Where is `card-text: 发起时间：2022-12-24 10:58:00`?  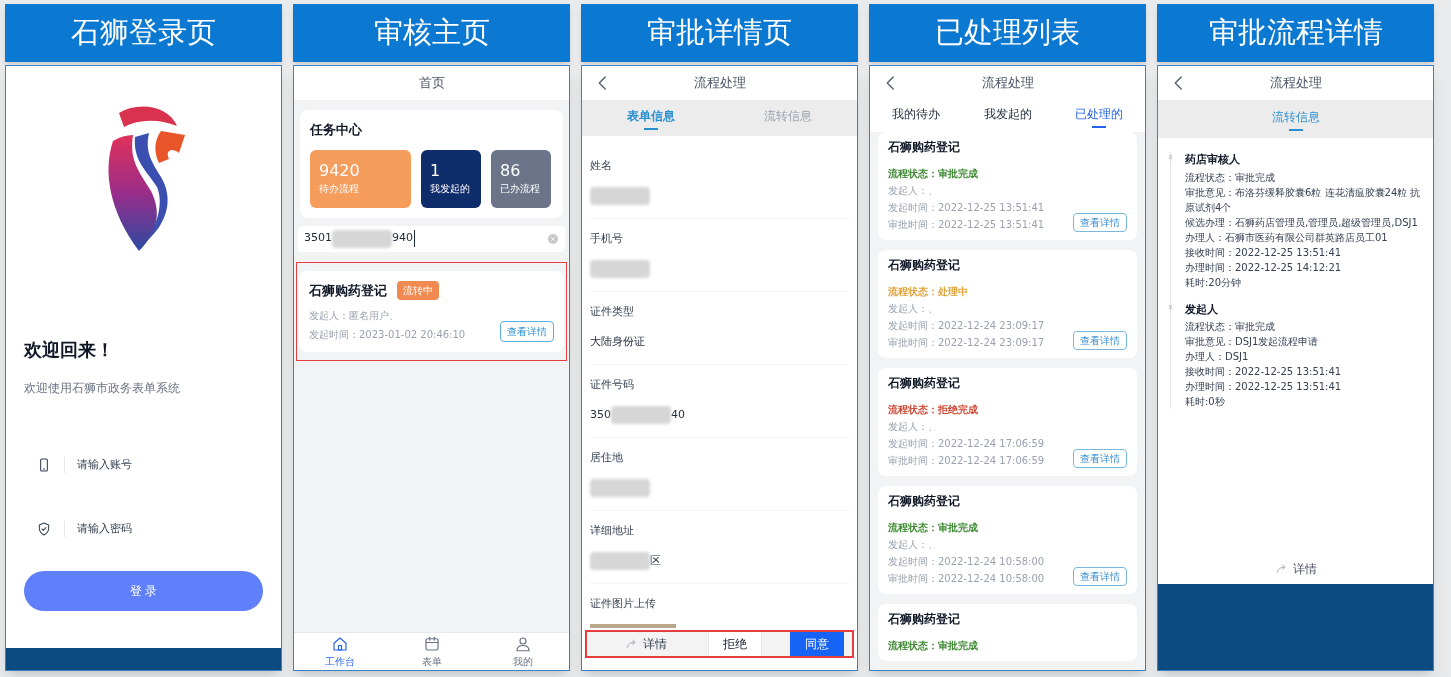
card-text: 发起时间：2022-12-24 10:58:00 is located at coordinates (967, 562).